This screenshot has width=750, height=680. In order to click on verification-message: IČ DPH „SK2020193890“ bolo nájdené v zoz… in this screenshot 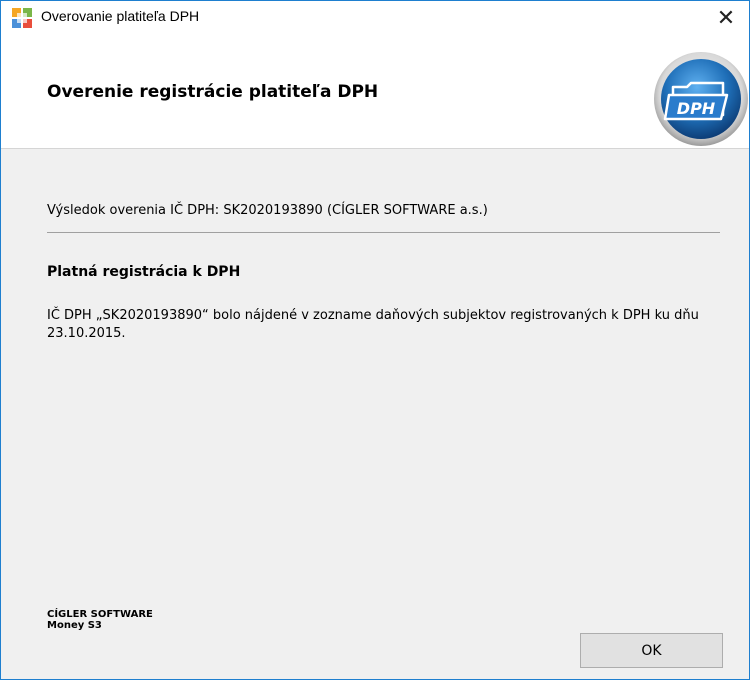, I will do `click(373, 324)`.